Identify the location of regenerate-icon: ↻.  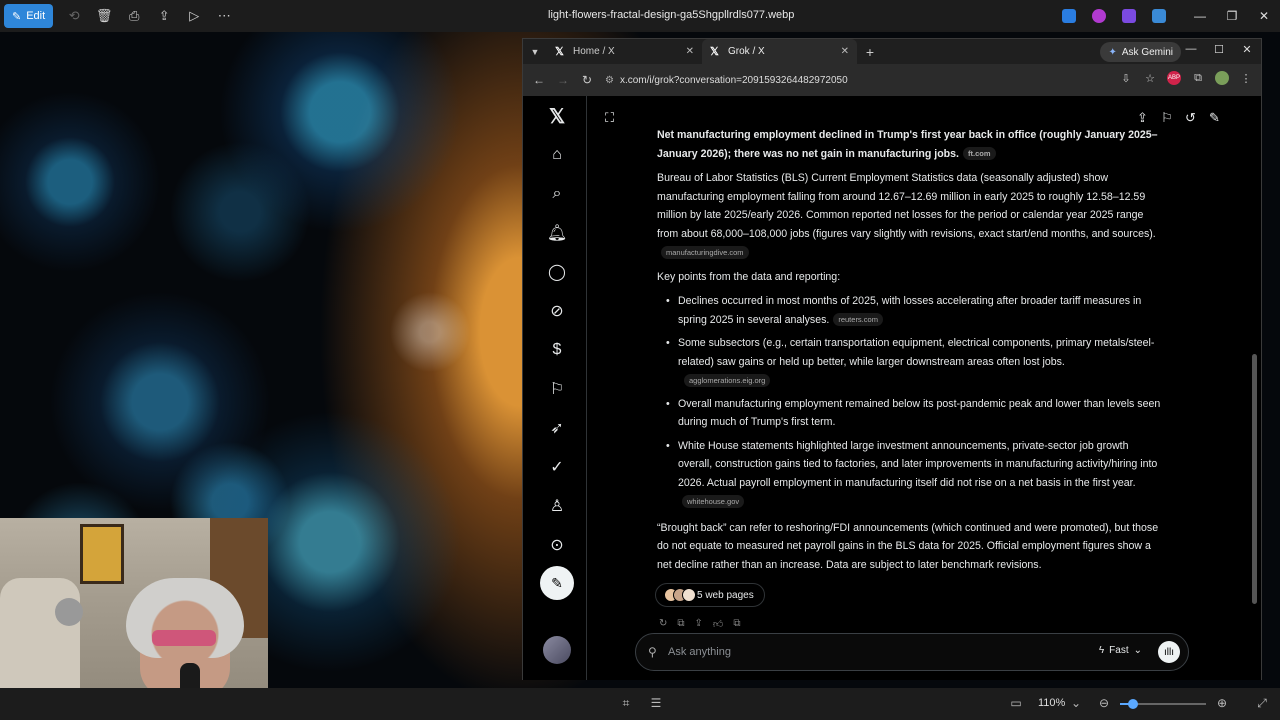
(663, 624).